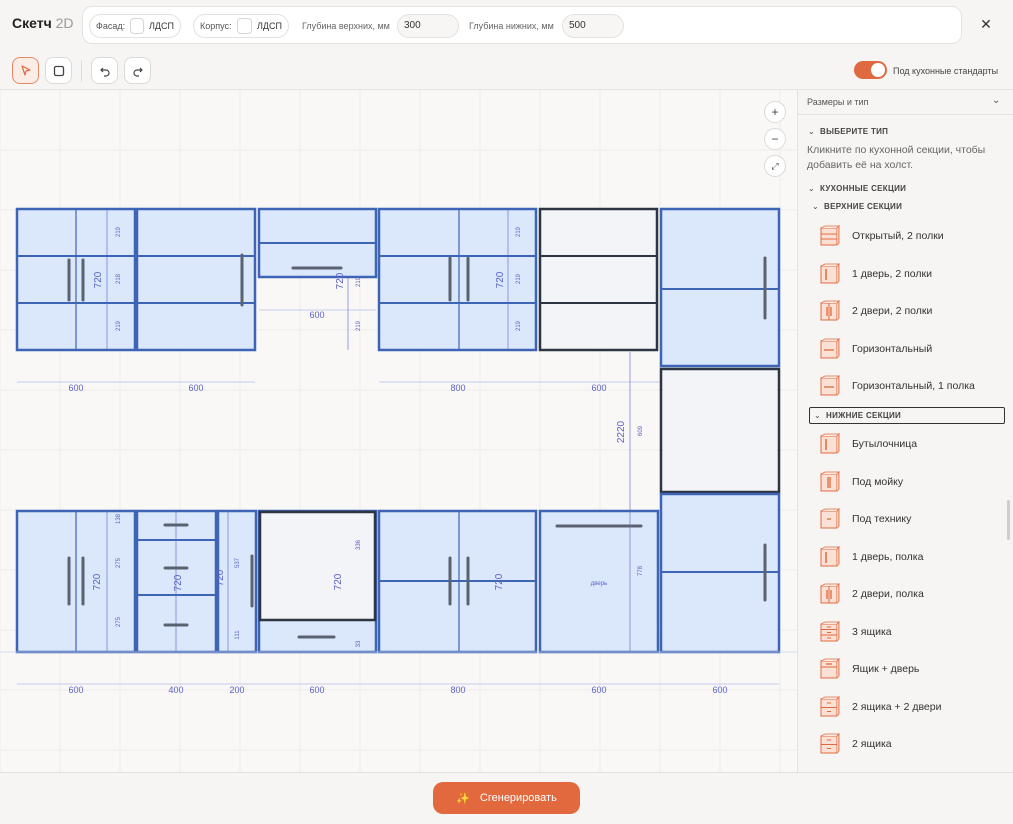 Image resolution: width=1013 pixels, height=824 pixels. I want to click on section-item: Бутылочница, so click(906, 444).